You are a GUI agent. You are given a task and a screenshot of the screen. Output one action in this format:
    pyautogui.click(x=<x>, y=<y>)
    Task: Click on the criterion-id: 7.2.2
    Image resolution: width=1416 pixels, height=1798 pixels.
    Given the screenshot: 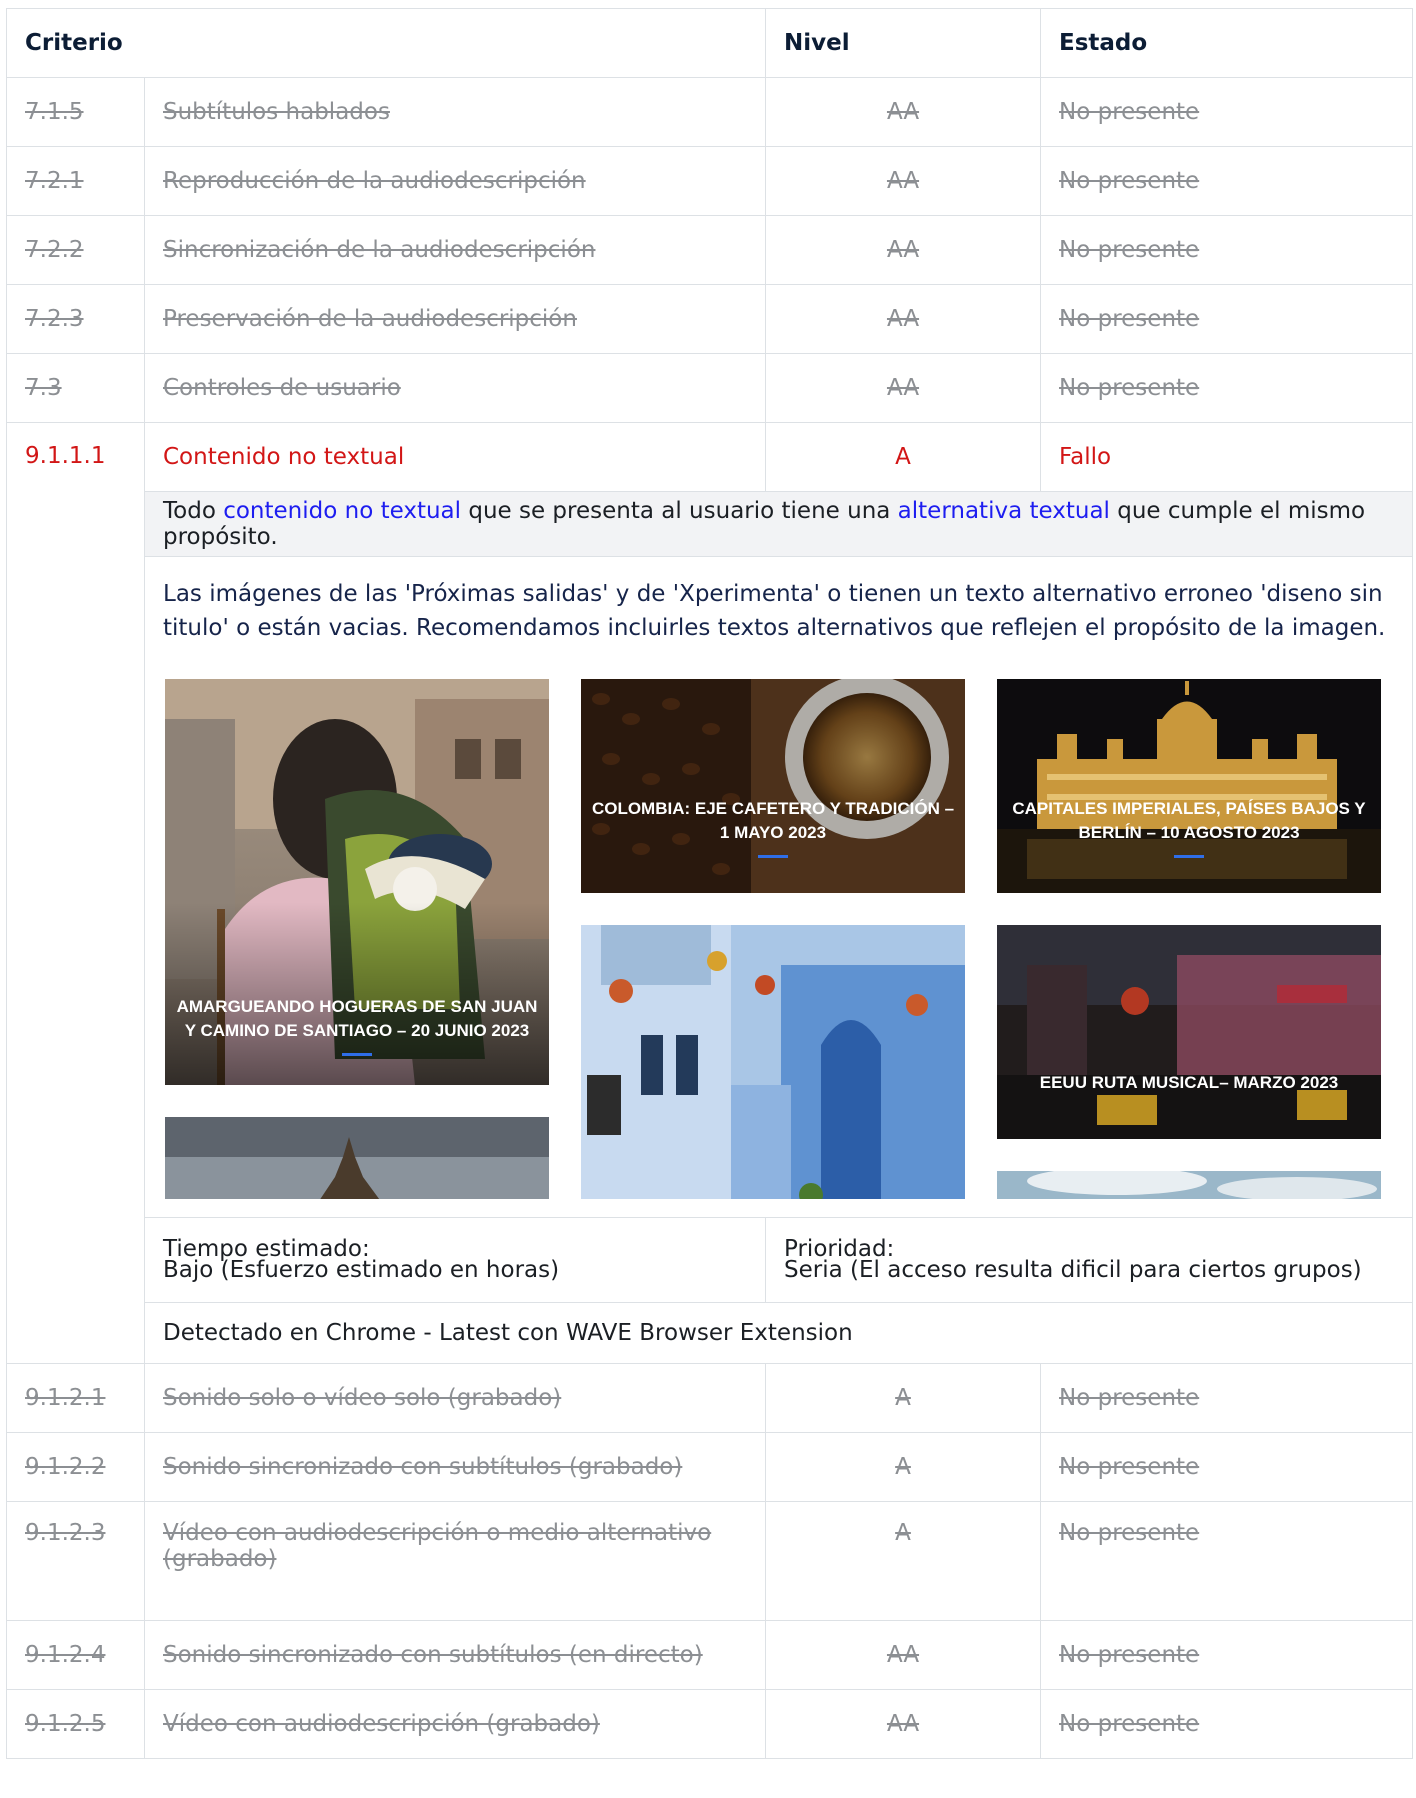 What is the action you would take?
    pyautogui.click(x=75, y=250)
    